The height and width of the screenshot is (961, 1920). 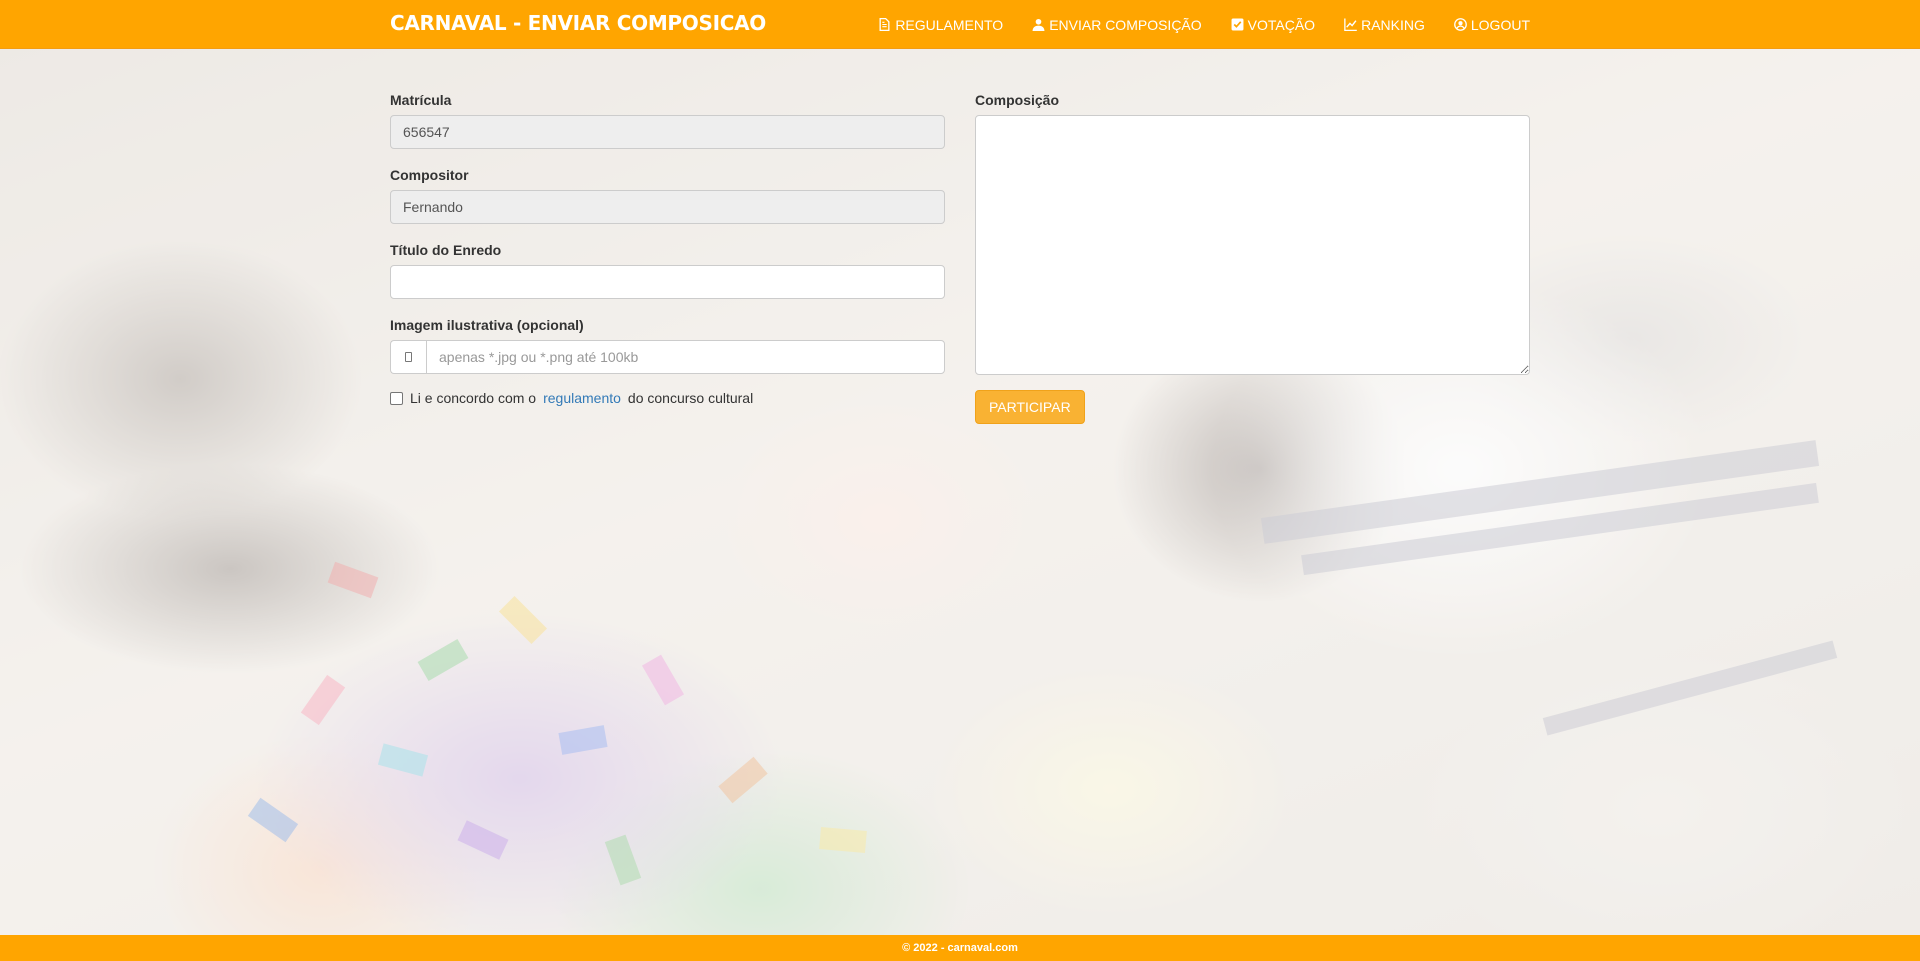 What do you see at coordinates (408, 357) in the screenshot?
I see `file-icon` at bounding box center [408, 357].